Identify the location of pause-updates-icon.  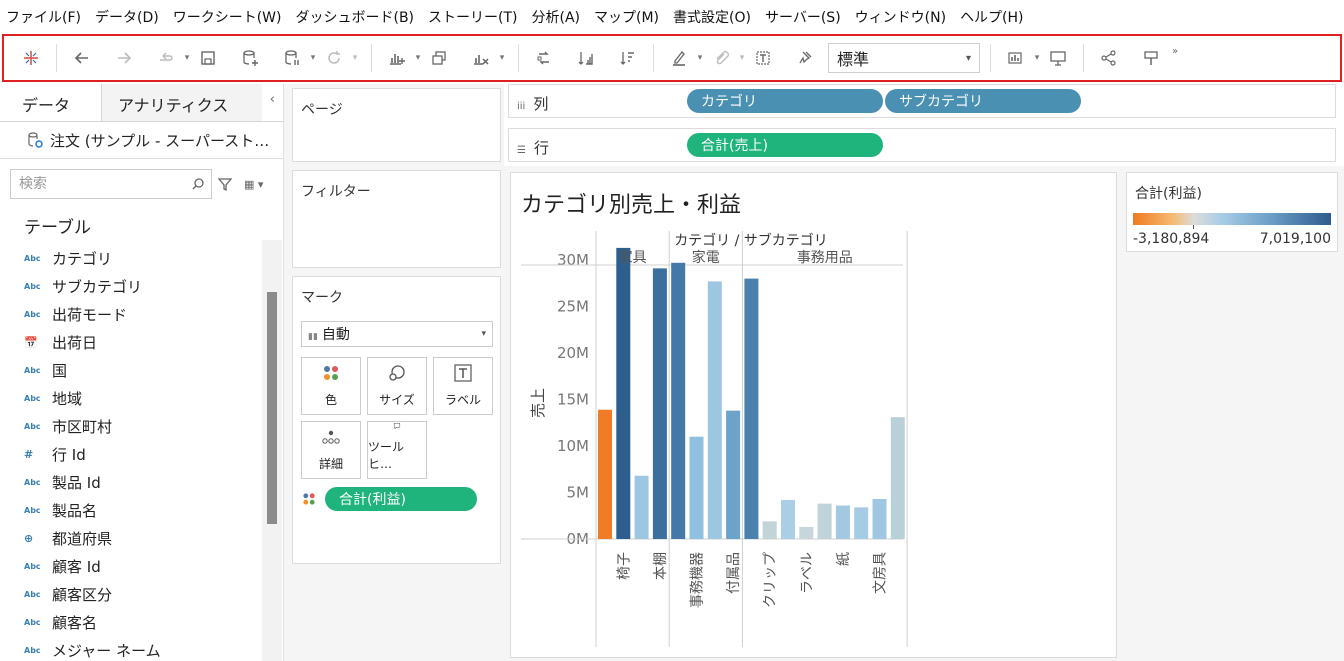
(292, 58).